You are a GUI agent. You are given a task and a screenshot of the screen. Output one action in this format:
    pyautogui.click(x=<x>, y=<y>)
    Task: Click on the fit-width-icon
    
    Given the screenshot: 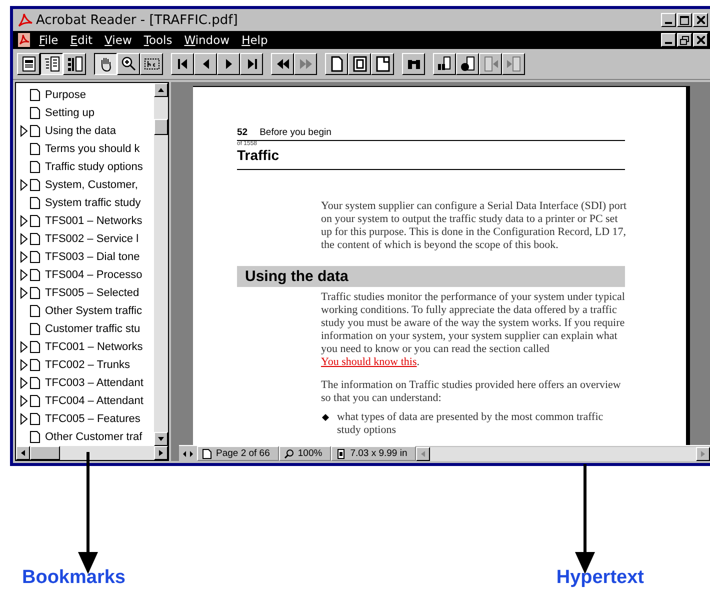 What is the action you would take?
    pyautogui.click(x=382, y=64)
    